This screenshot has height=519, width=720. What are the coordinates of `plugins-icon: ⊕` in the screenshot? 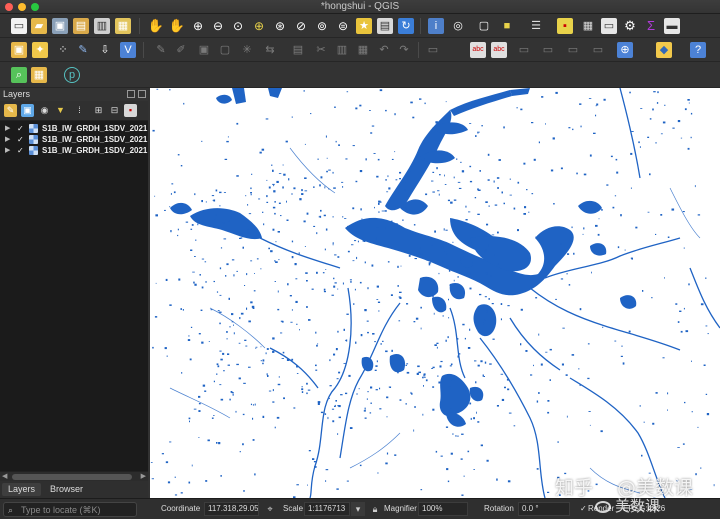 It's located at (625, 50).